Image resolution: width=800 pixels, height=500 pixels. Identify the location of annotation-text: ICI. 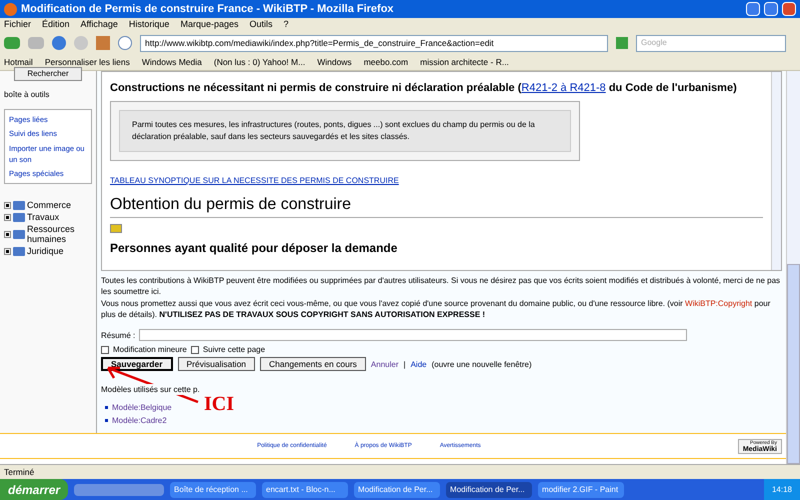
(219, 404).